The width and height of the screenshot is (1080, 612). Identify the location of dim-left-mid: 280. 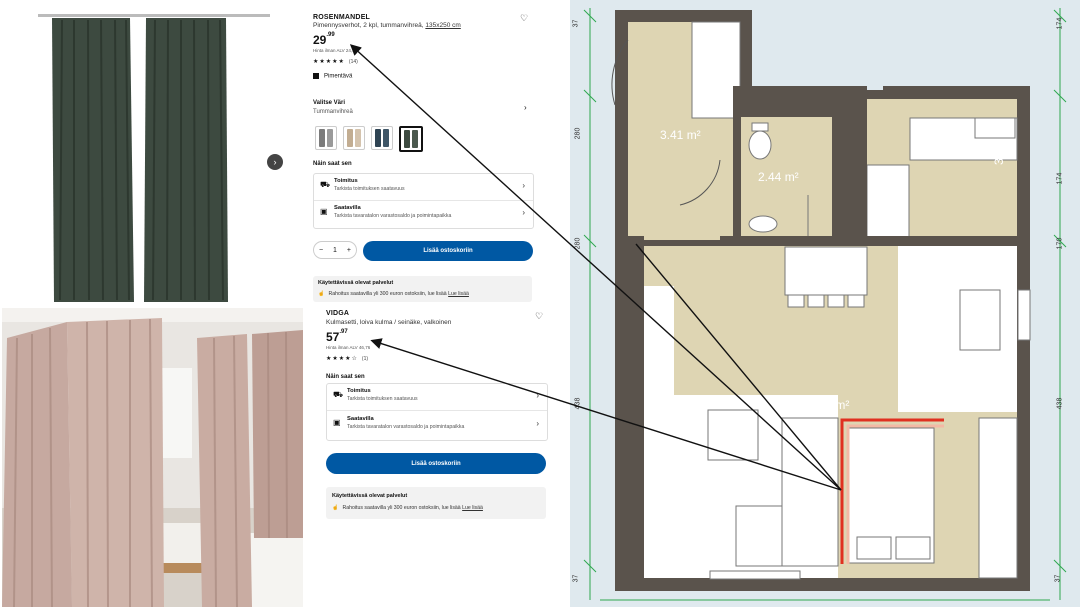
(578, 243).